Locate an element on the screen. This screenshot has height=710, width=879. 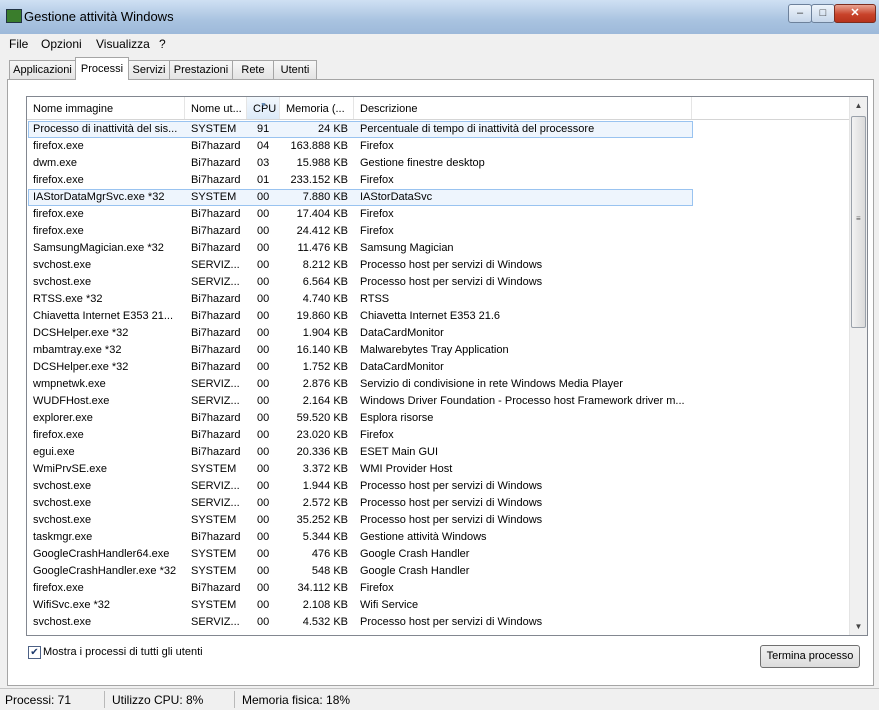
cell-memory: 19.860 KB is located at coordinates (322, 316).